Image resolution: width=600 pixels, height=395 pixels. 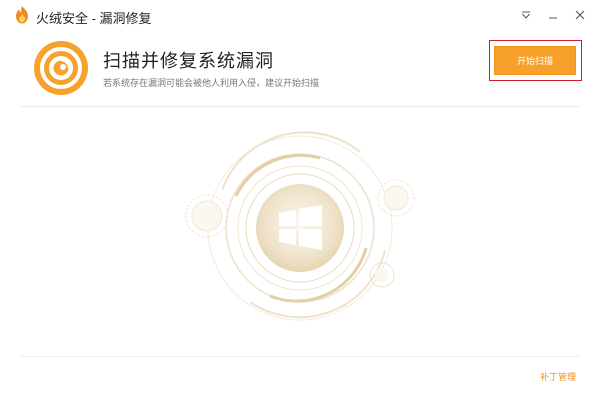 What do you see at coordinates (61, 68) in the screenshot?
I see `vulnerability-scan-icon` at bounding box center [61, 68].